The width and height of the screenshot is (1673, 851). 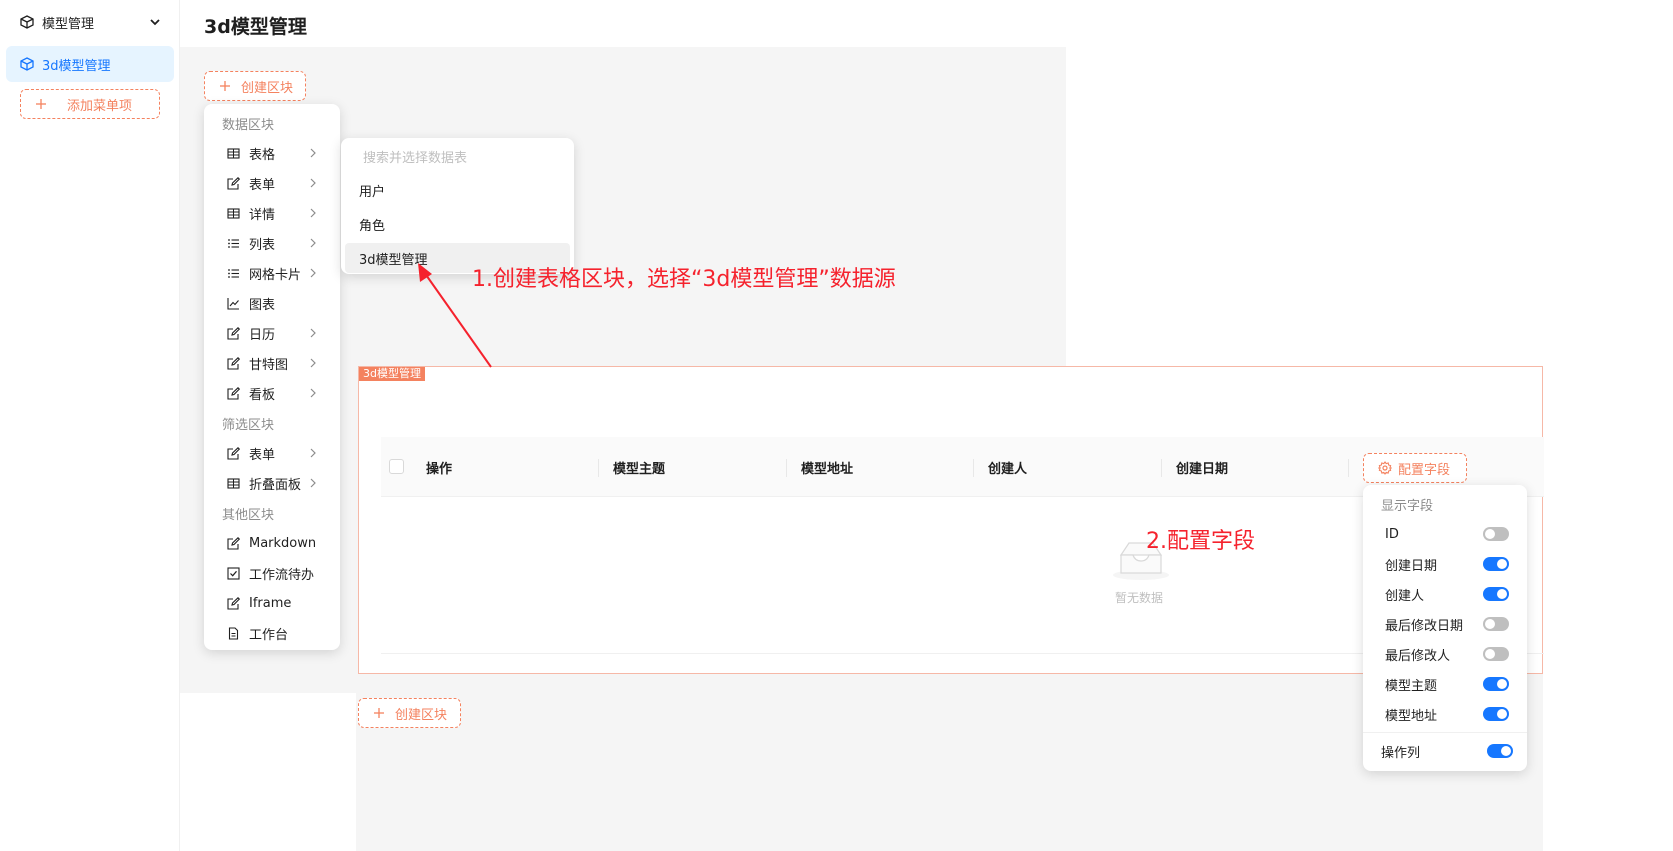 What do you see at coordinates (457, 206) in the screenshot?
I see `collection-submenu: 搜索并选择数据表 用户 角色 3d模型管理` at bounding box center [457, 206].